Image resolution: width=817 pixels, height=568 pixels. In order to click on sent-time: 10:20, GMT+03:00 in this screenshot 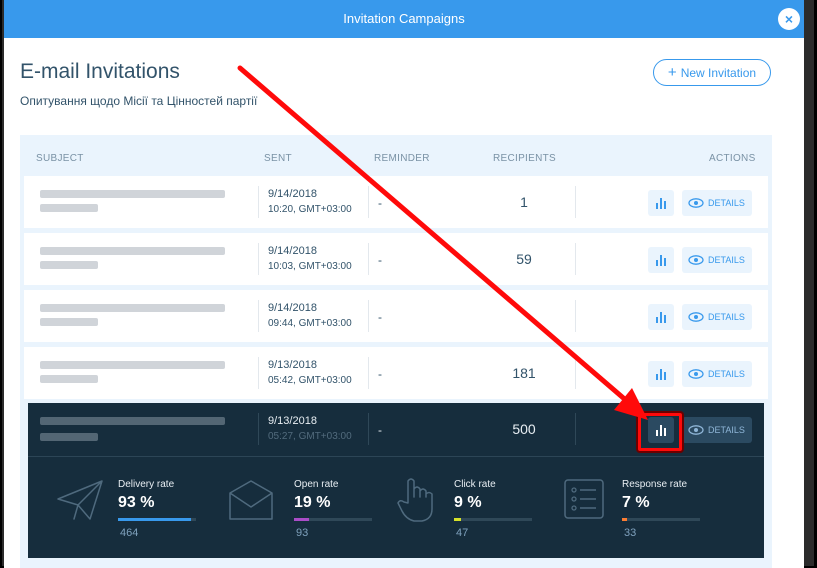, I will do `click(310, 209)`.